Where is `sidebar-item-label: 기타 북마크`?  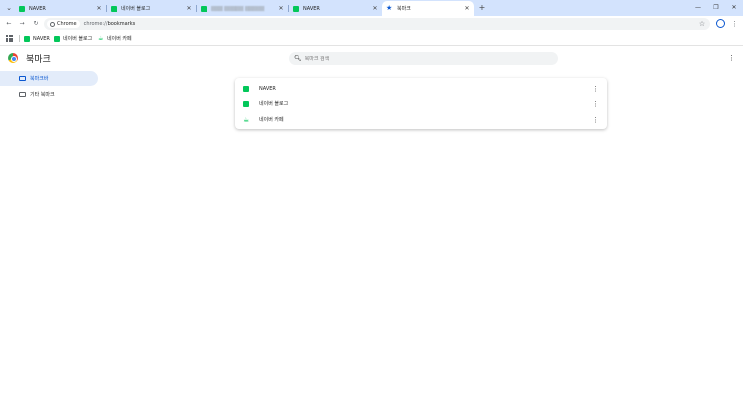
sidebar-item-label: 기타 북마크 is located at coordinates (42, 95).